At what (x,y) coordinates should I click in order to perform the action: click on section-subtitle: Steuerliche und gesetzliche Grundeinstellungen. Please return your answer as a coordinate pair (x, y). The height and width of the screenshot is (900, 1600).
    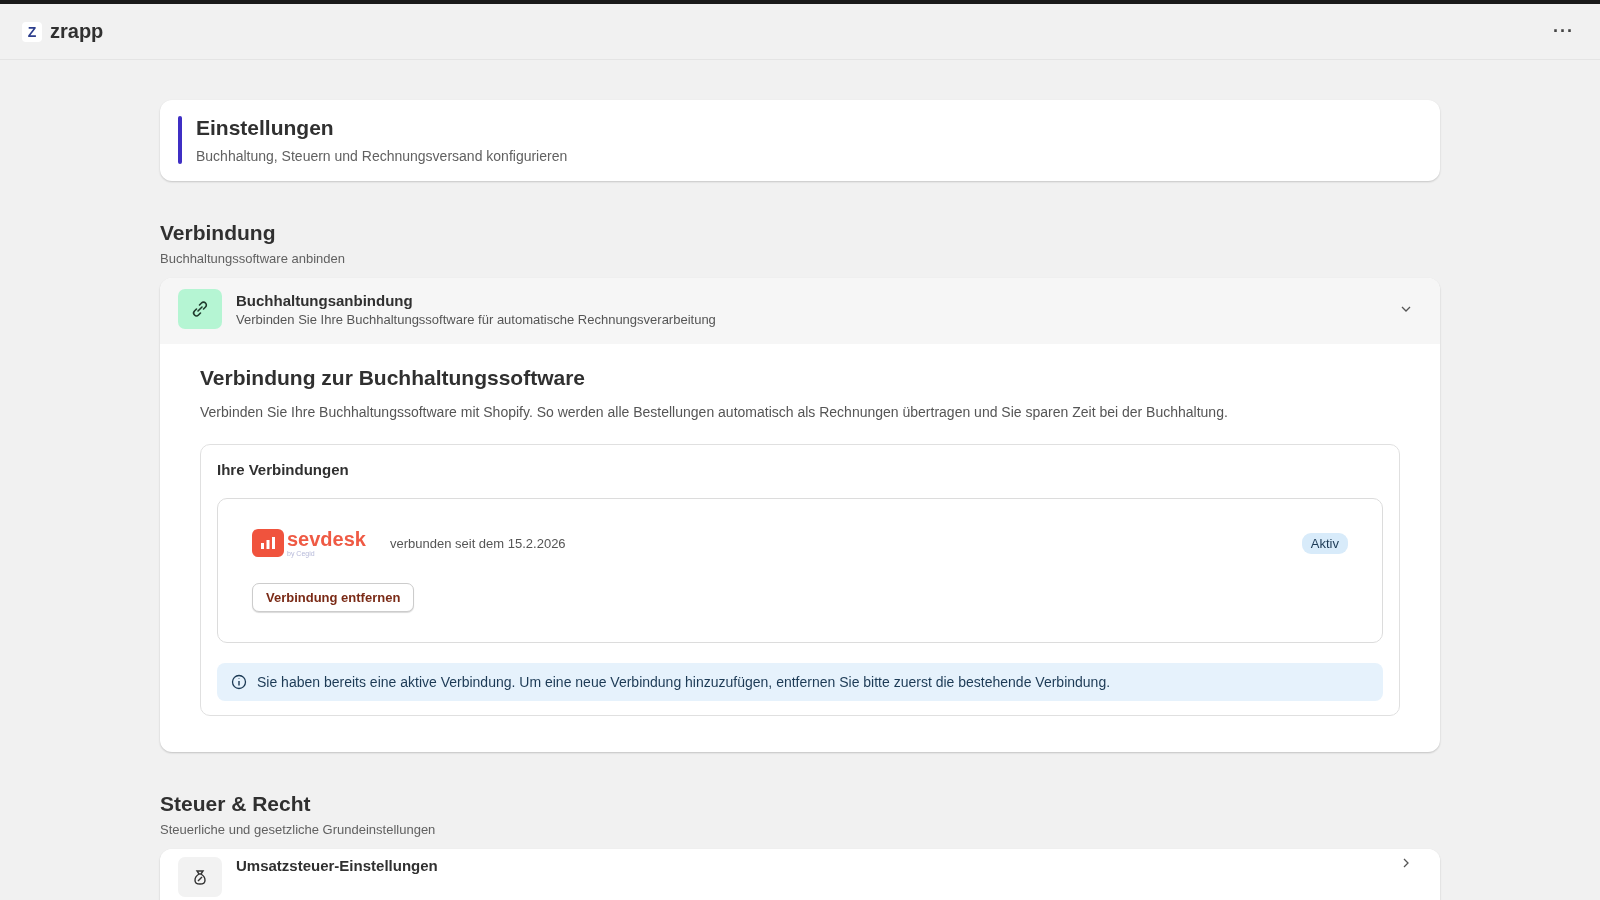
    Looking at the image, I should click on (298, 829).